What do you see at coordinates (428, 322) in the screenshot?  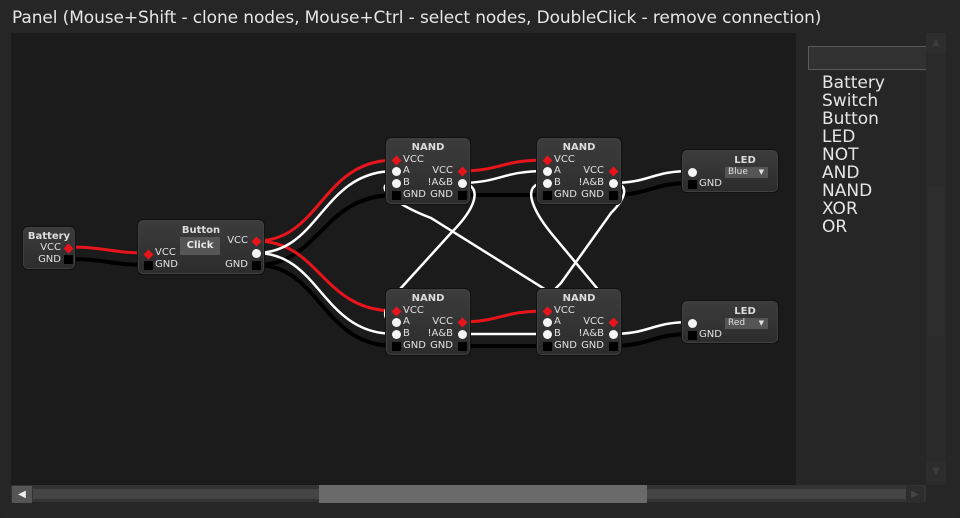 I see `nand-node-3: NAND VCC A B GND VCC !A&B GND` at bounding box center [428, 322].